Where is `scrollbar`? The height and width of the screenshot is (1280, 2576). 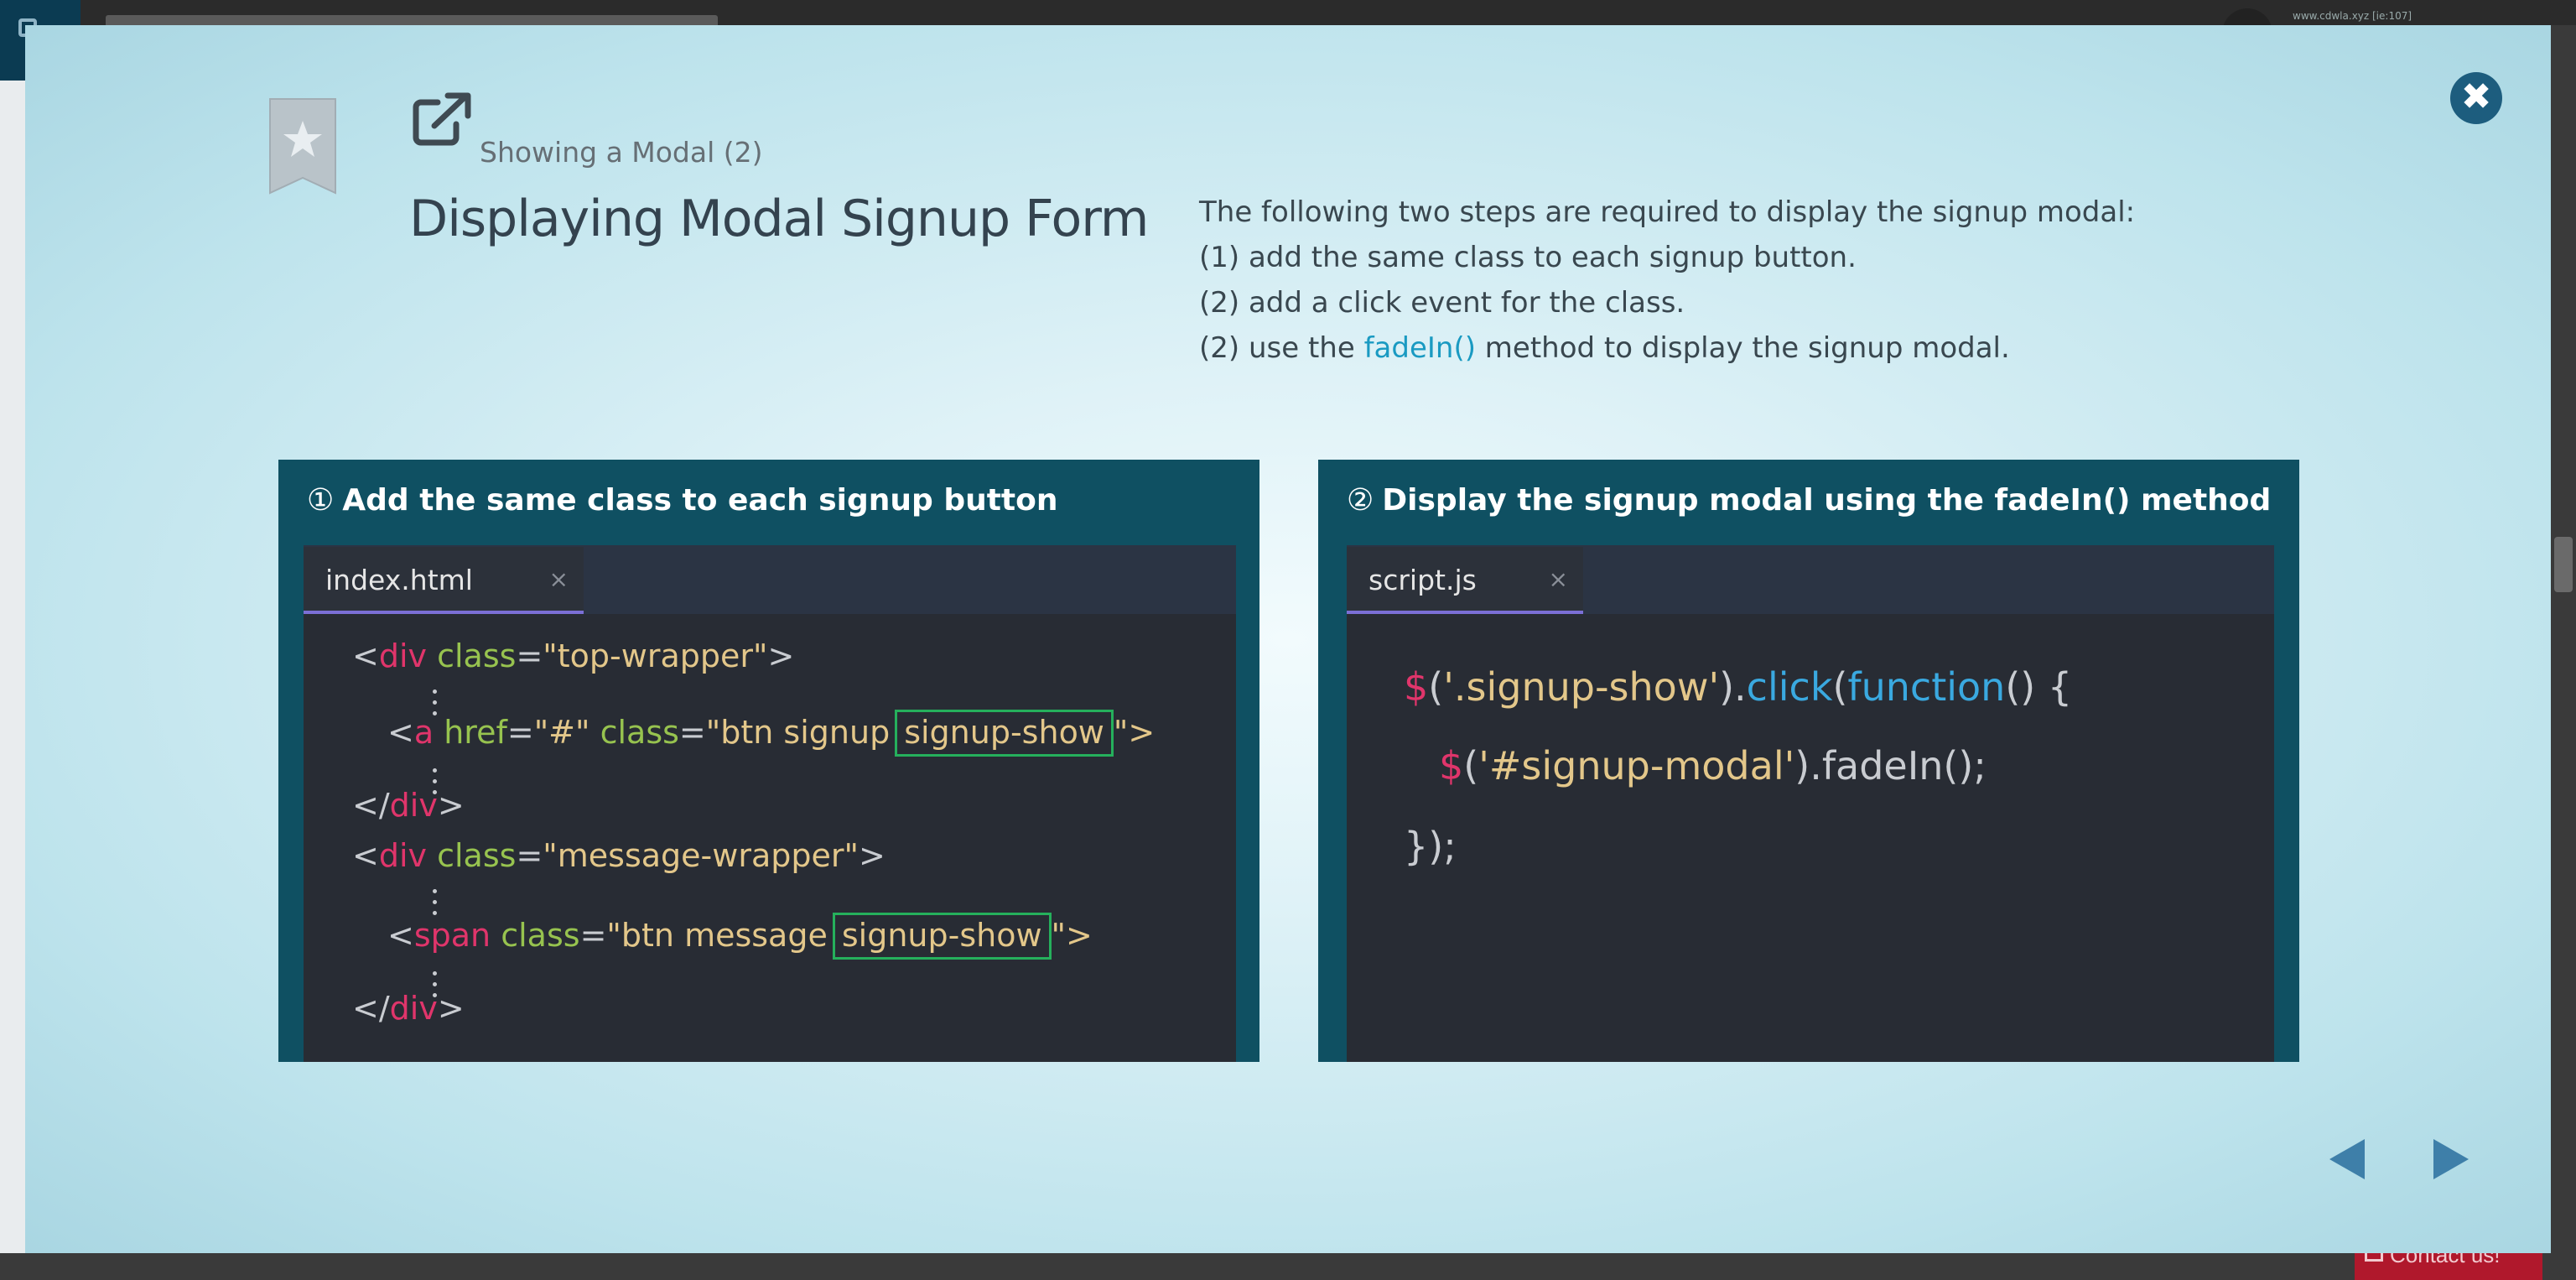 scrollbar is located at coordinates (2563, 640).